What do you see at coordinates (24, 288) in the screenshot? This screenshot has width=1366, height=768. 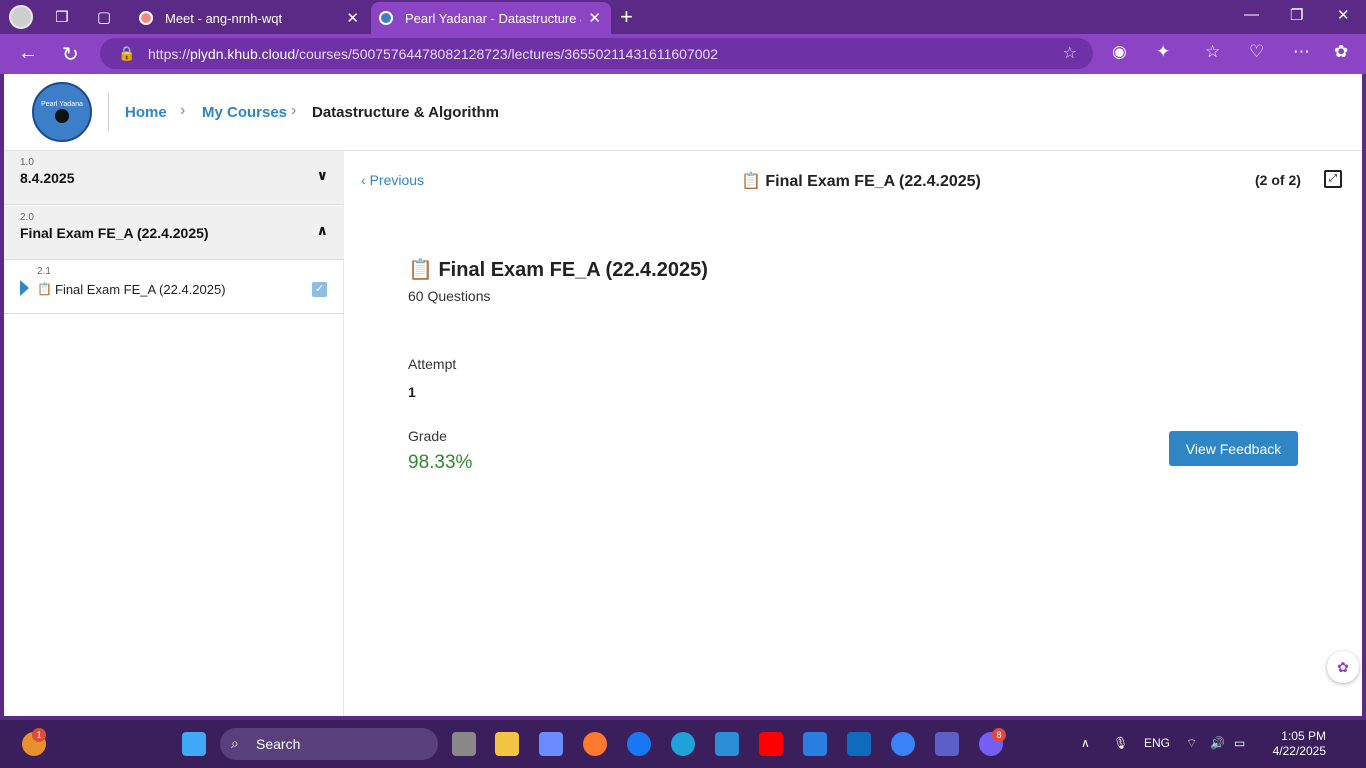 I see `current-lesson-icon` at bounding box center [24, 288].